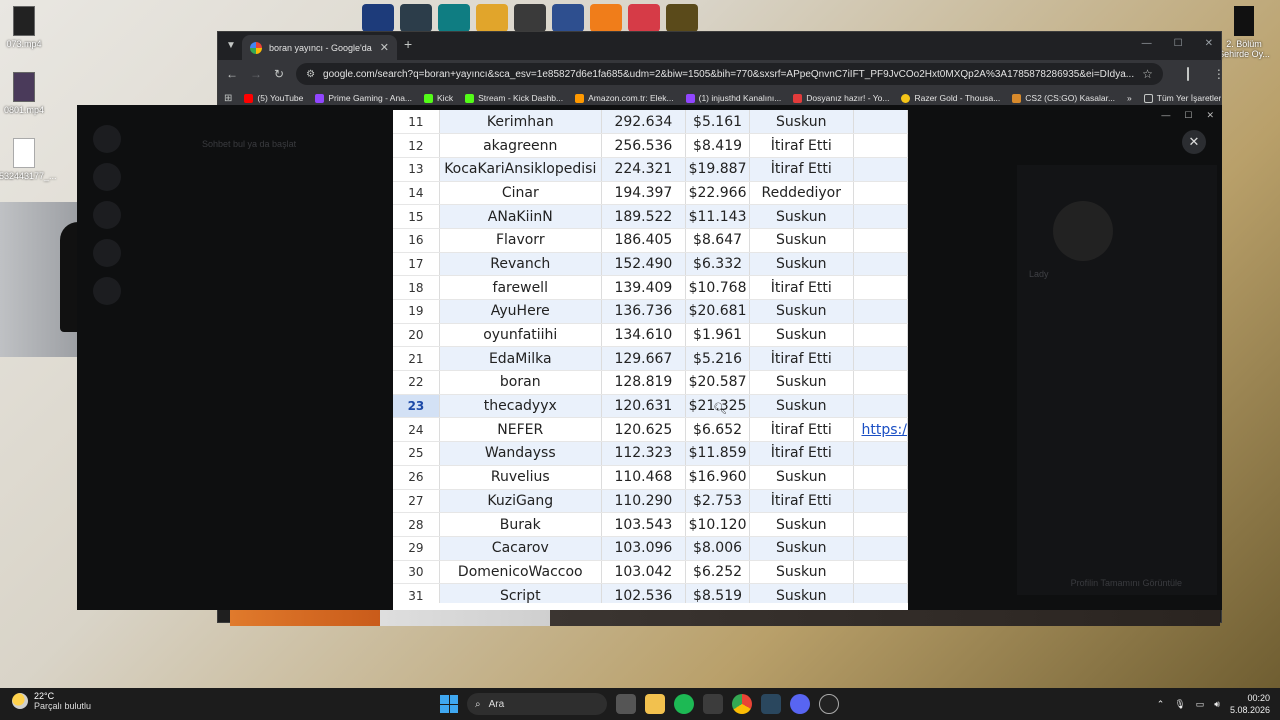  Describe the element at coordinates (438, 98) in the screenshot. I see `bookmark-item: Kick` at that location.